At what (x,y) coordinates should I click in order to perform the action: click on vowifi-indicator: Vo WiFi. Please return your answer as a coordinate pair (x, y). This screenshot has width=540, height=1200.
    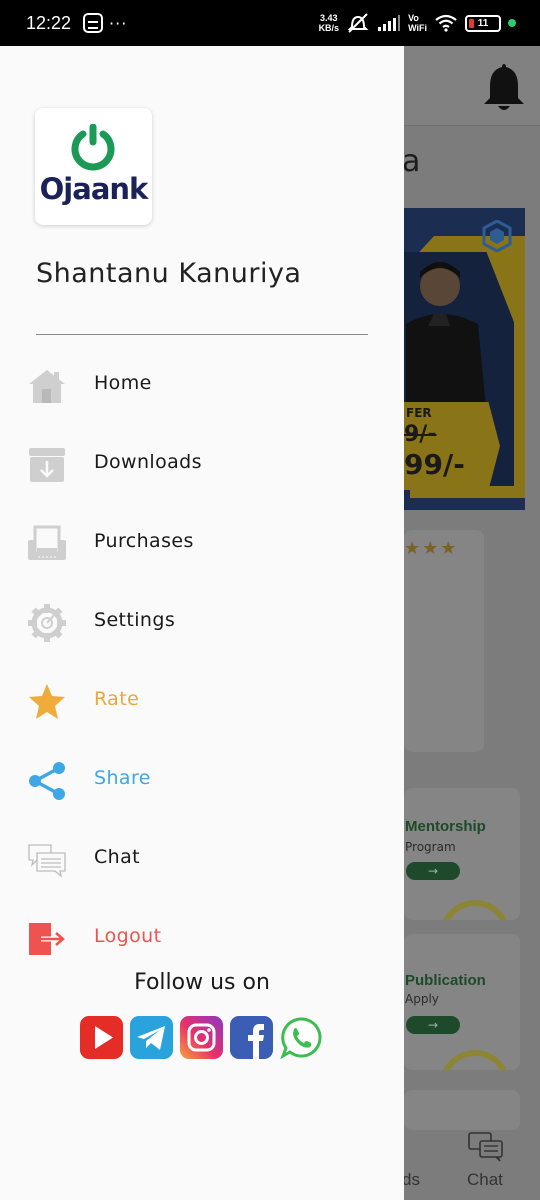
    Looking at the image, I should click on (417, 23).